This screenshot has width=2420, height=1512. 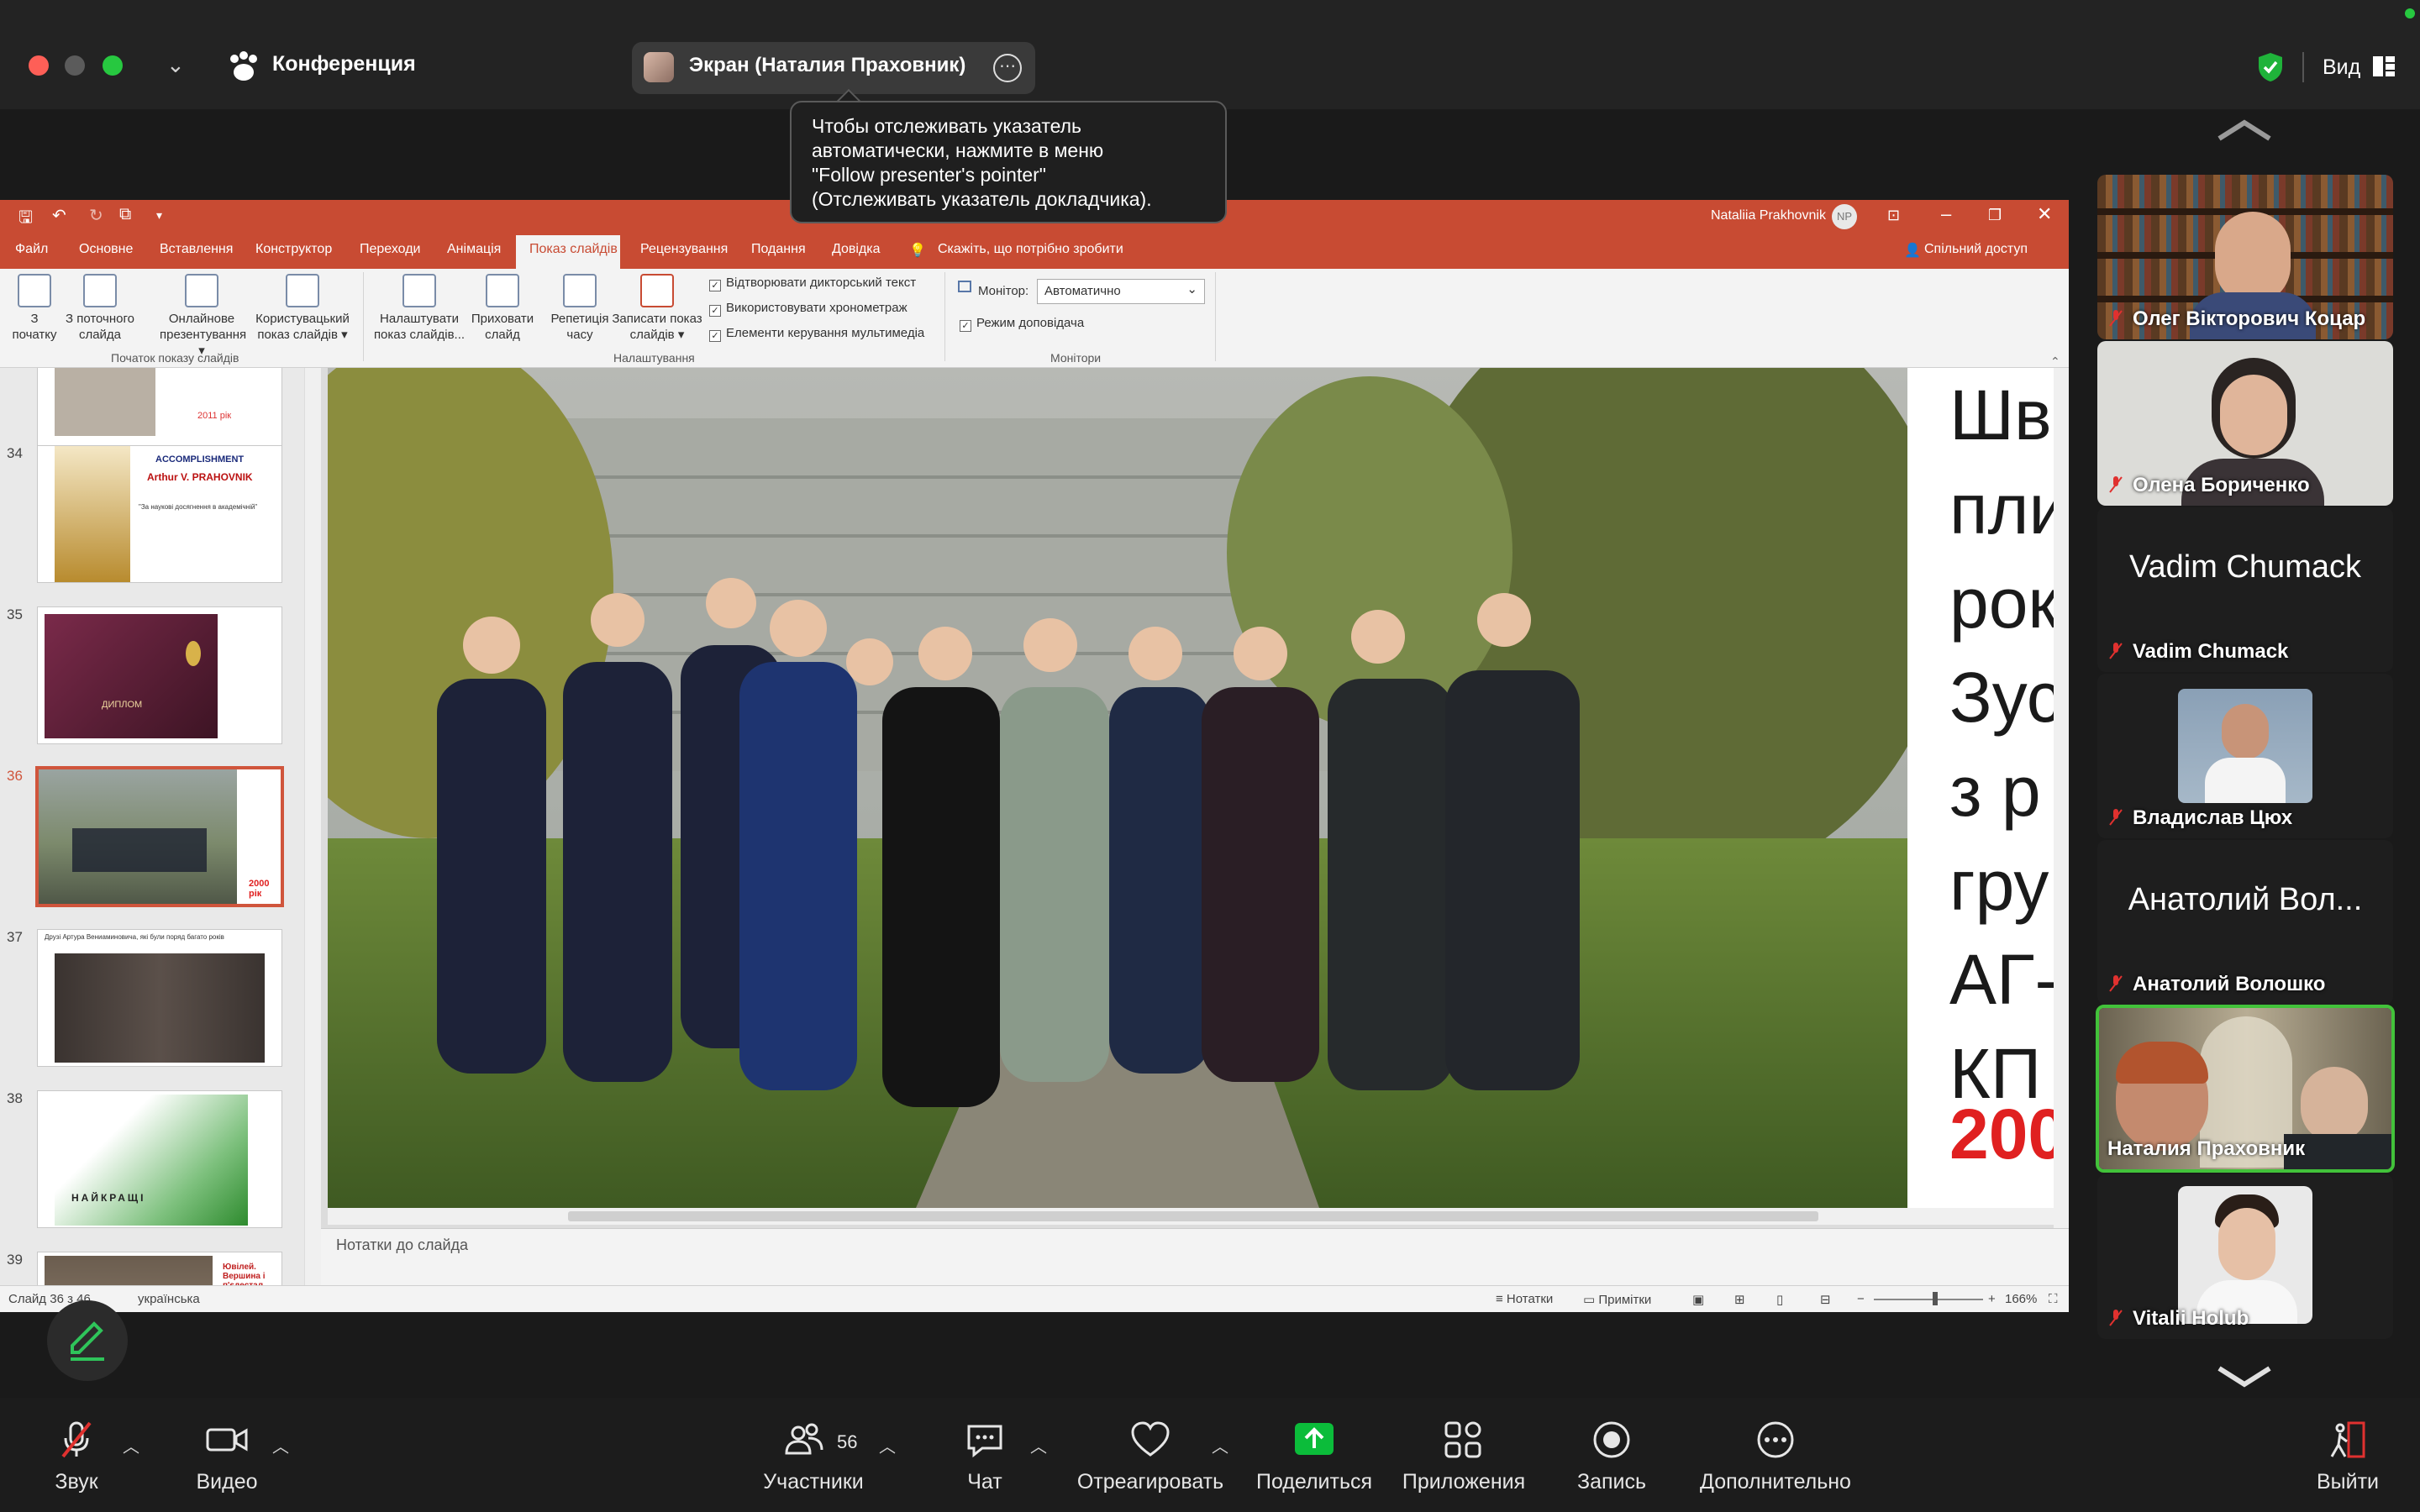 I want to click on slide-thumbnail: ДИПЛОМ, so click(x=159, y=675).